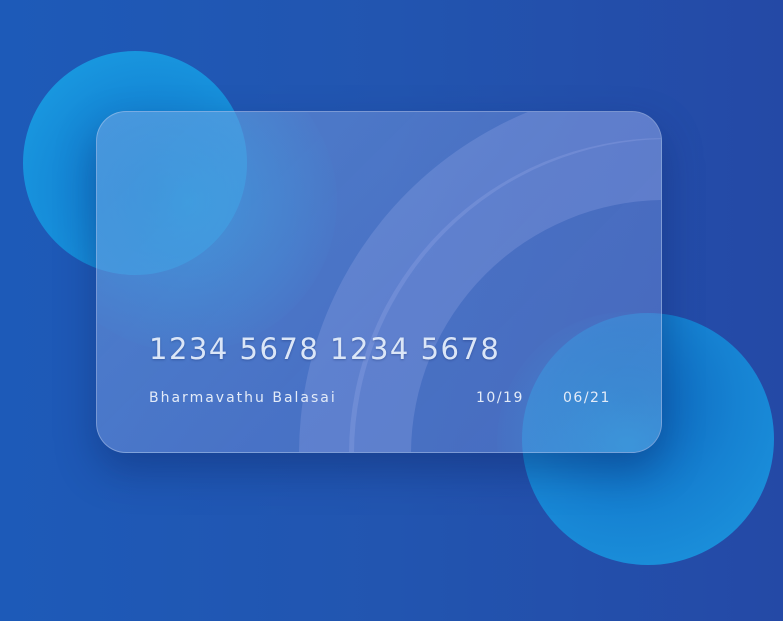 This screenshot has width=783, height=621. Describe the element at coordinates (500, 398) in the screenshot. I see `card-valid-from: 10/19` at that location.